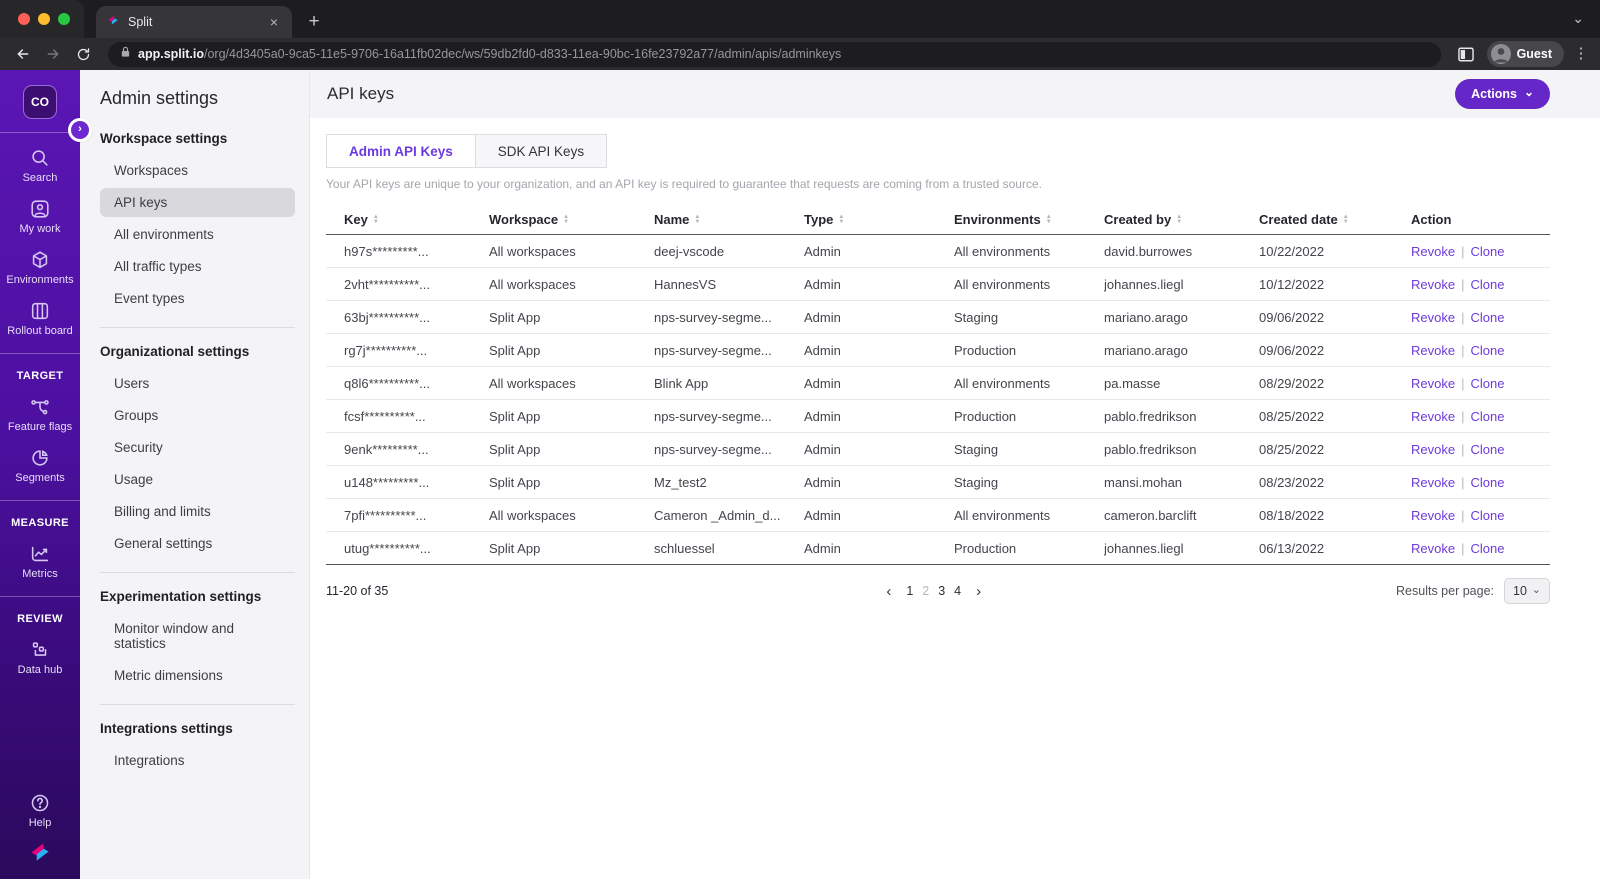 Image resolution: width=1600 pixels, height=879 pixels. I want to click on col-header-key: Key, so click(416, 219).